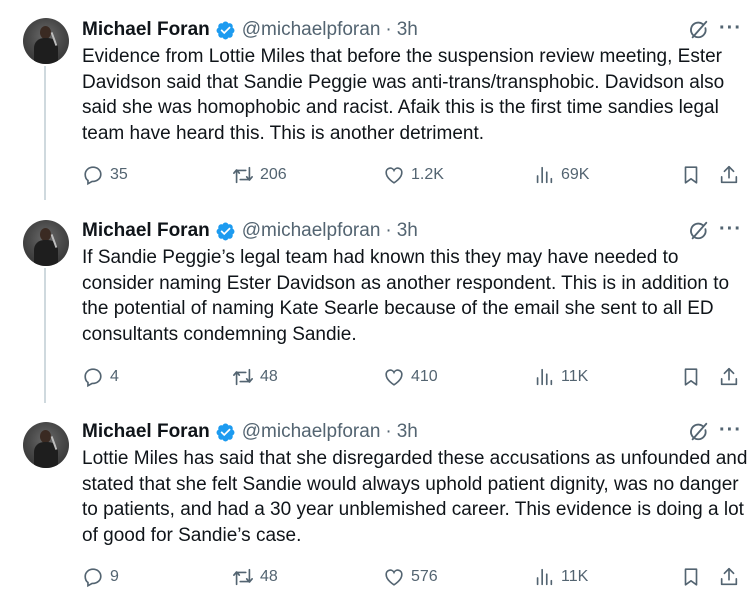  What do you see at coordinates (114, 376) in the screenshot?
I see `reply-count: 4` at bounding box center [114, 376].